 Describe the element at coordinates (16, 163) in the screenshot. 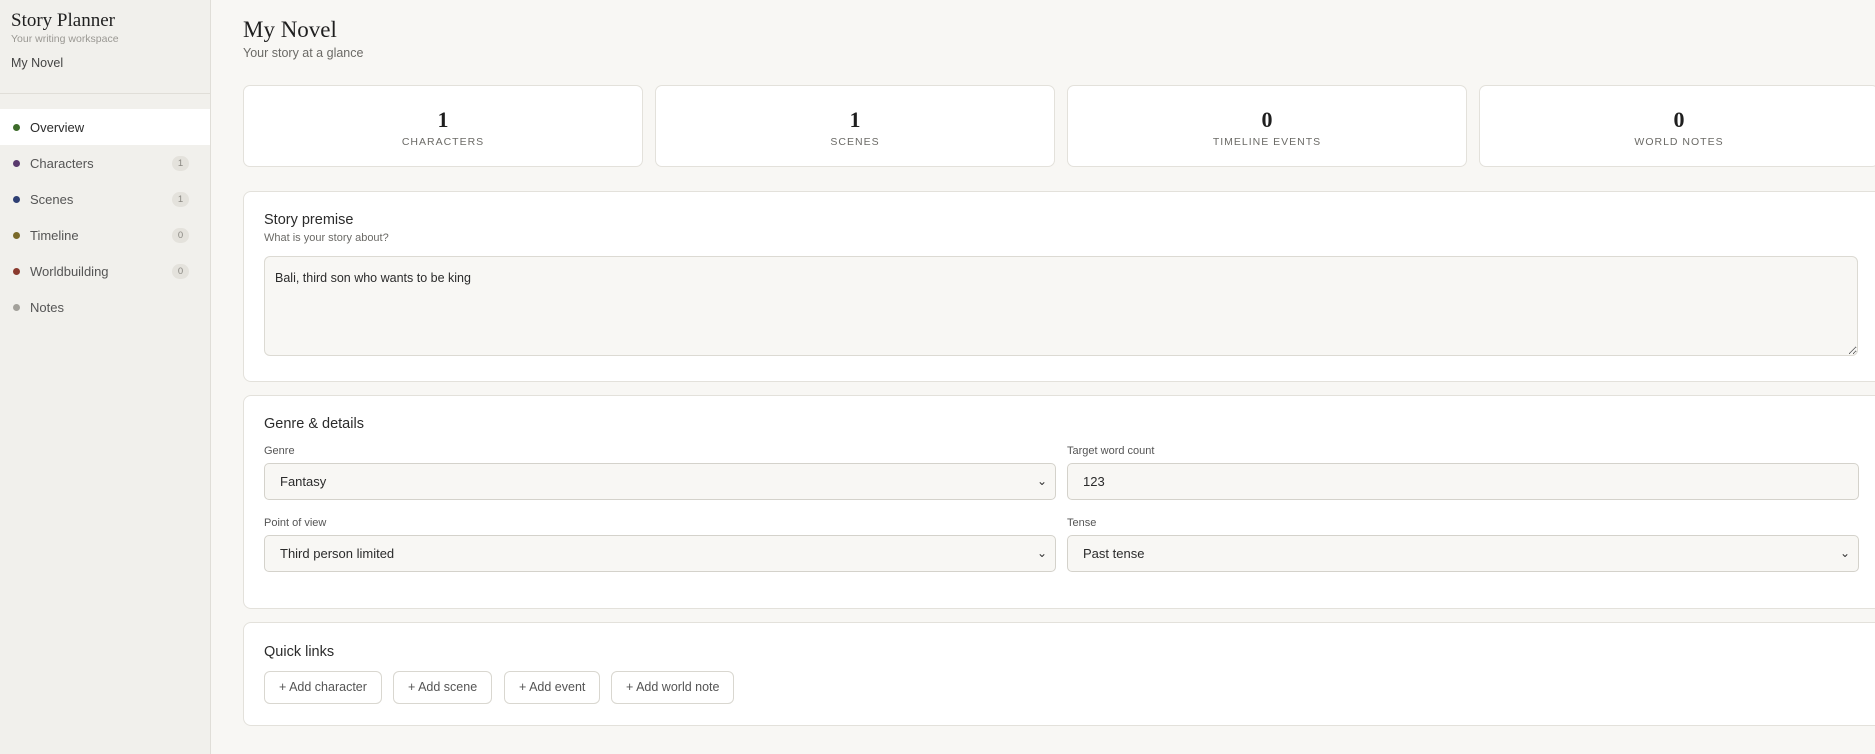

I see `characters-dot-icon` at that location.